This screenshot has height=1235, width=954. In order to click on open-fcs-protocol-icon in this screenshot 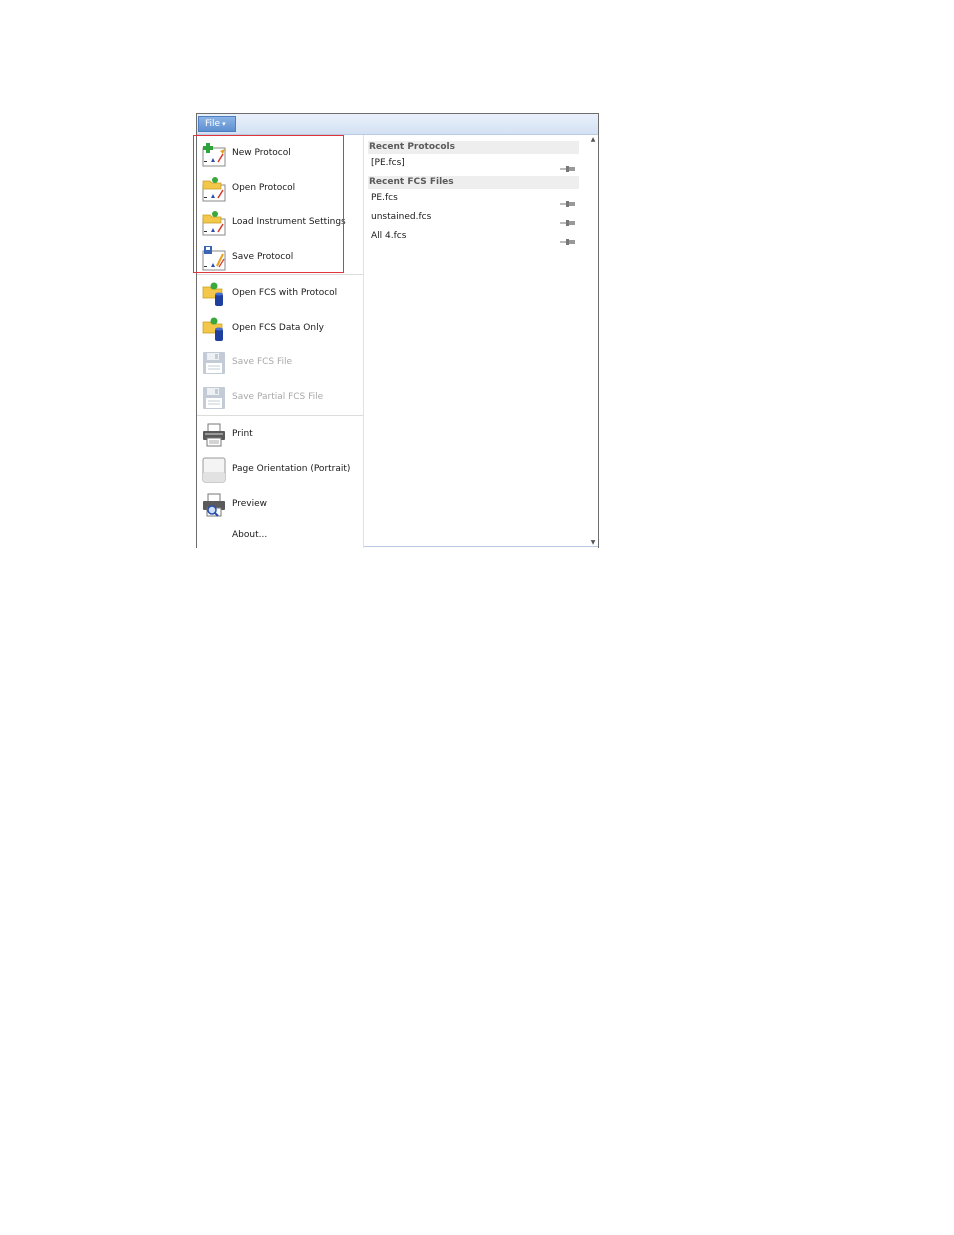, I will do `click(214, 294)`.